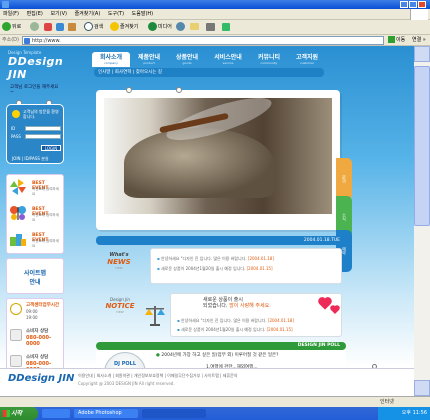 The height and width of the screenshot is (420, 430). Describe the element at coordinates (119, 262) in the screenshot. I see `news-badge-main: NEWS` at that location.